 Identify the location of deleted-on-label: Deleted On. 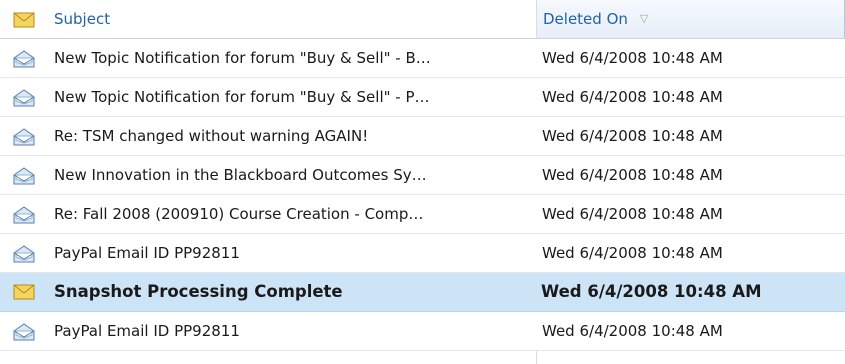
(585, 19).